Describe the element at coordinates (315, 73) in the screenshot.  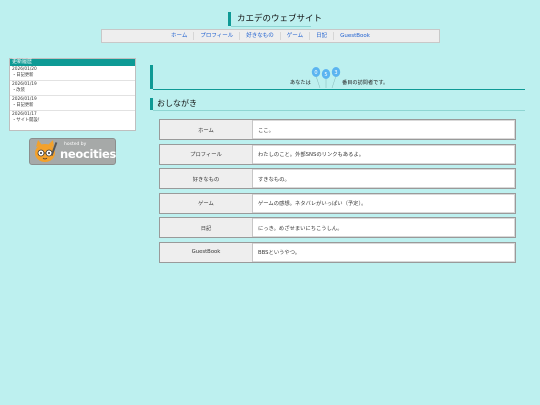
I see `counter-digit: 0` at that location.